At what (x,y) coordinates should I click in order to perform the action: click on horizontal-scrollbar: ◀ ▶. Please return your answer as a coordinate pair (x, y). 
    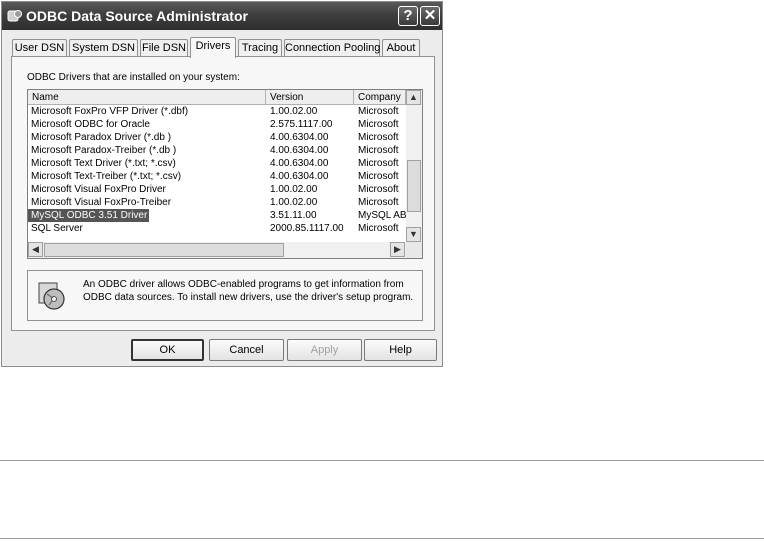
    Looking at the image, I should click on (217, 250).